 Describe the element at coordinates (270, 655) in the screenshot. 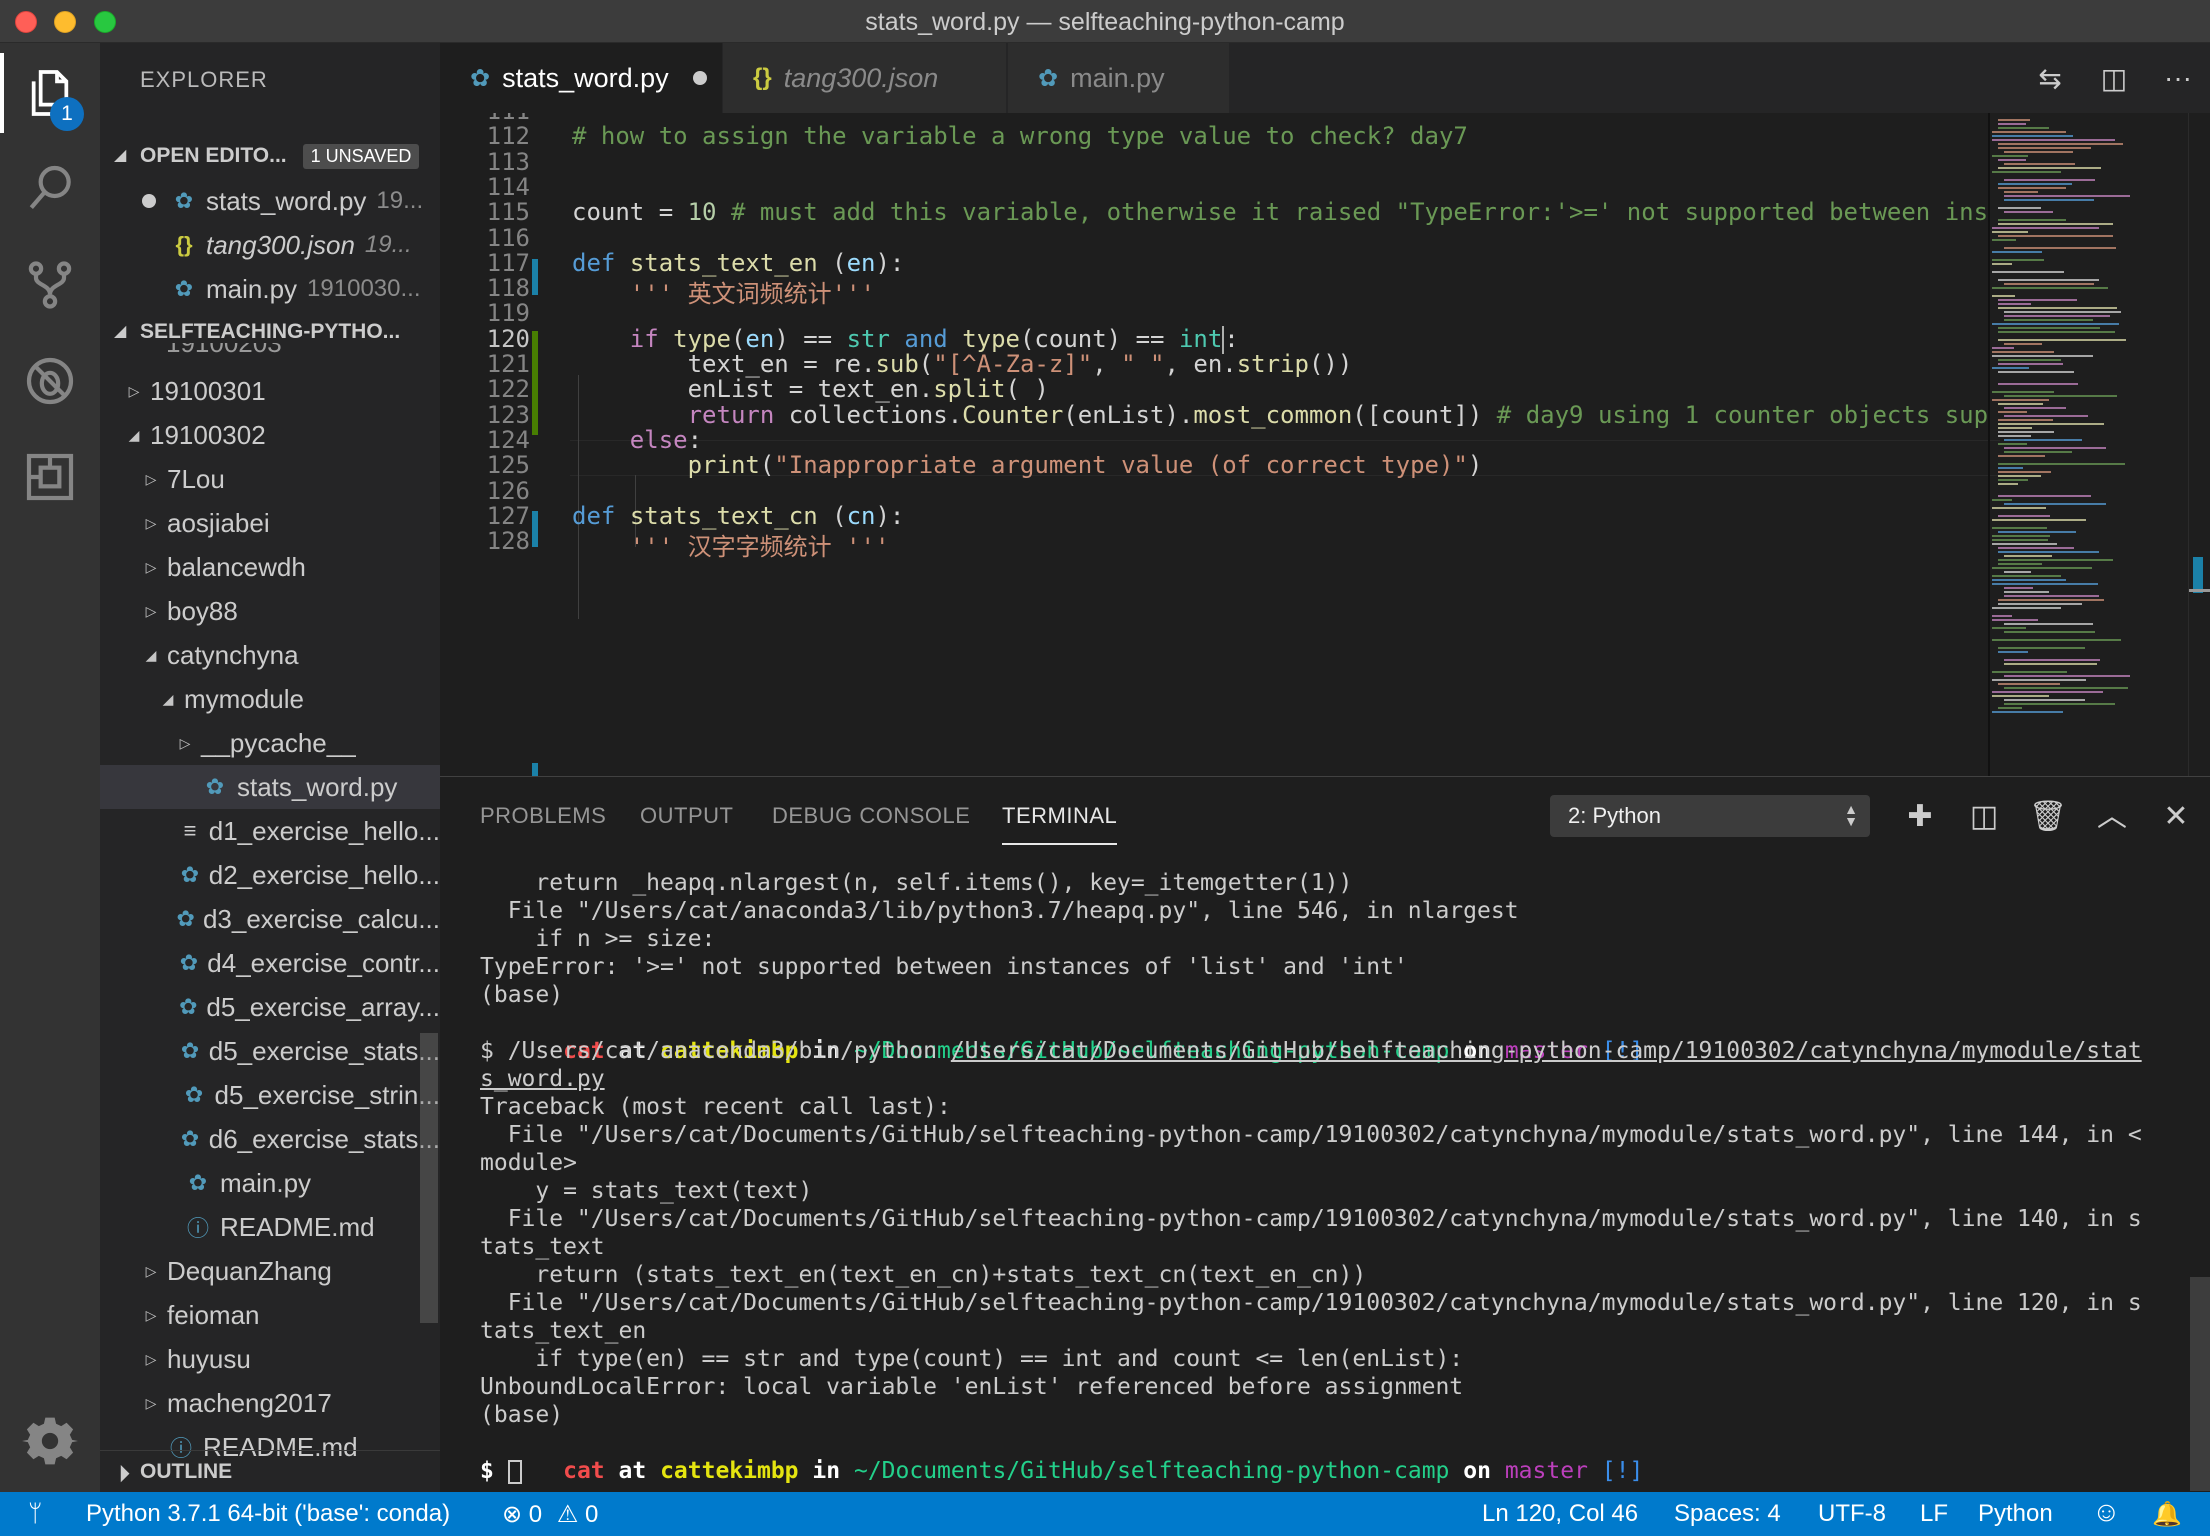

I see `tree-item: ◢ catynchyna` at that location.